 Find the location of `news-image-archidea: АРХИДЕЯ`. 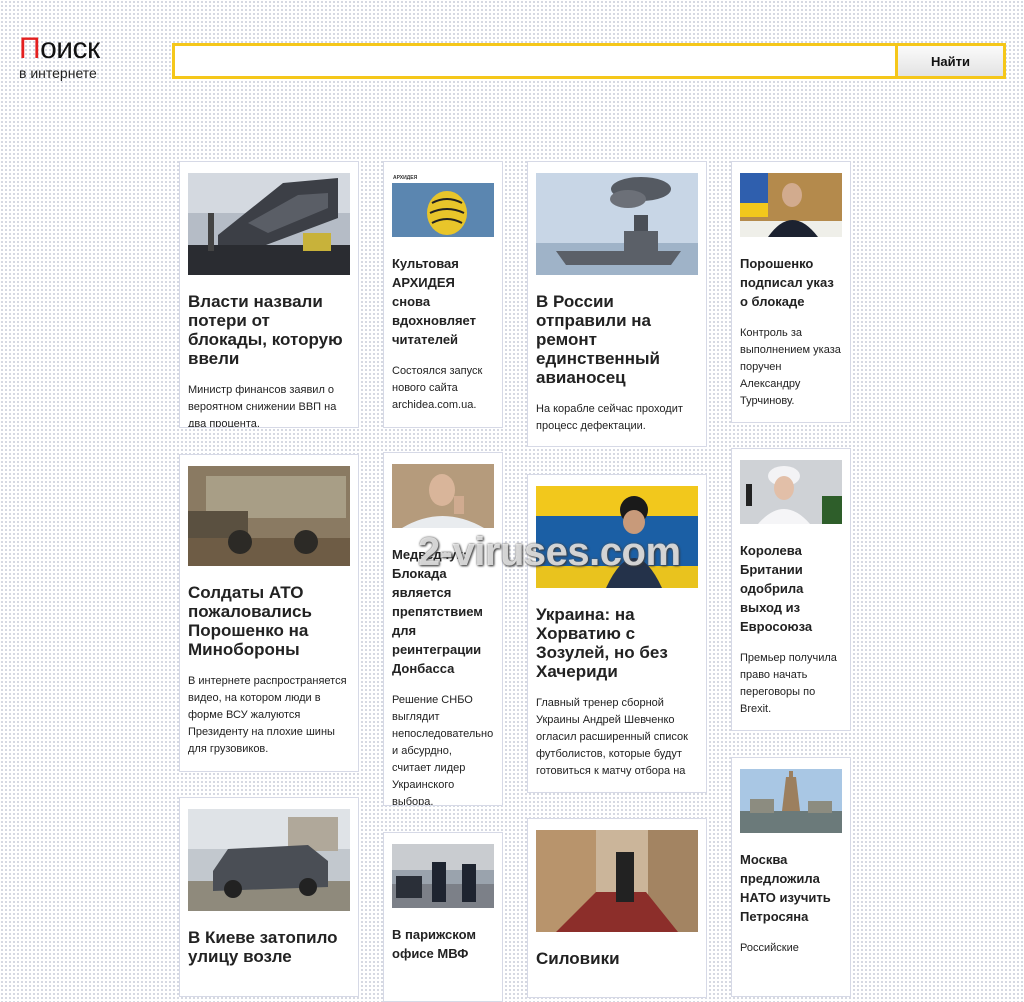

news-image-archidea: АРХИДЕЯ is located at coordinates (443, 205).